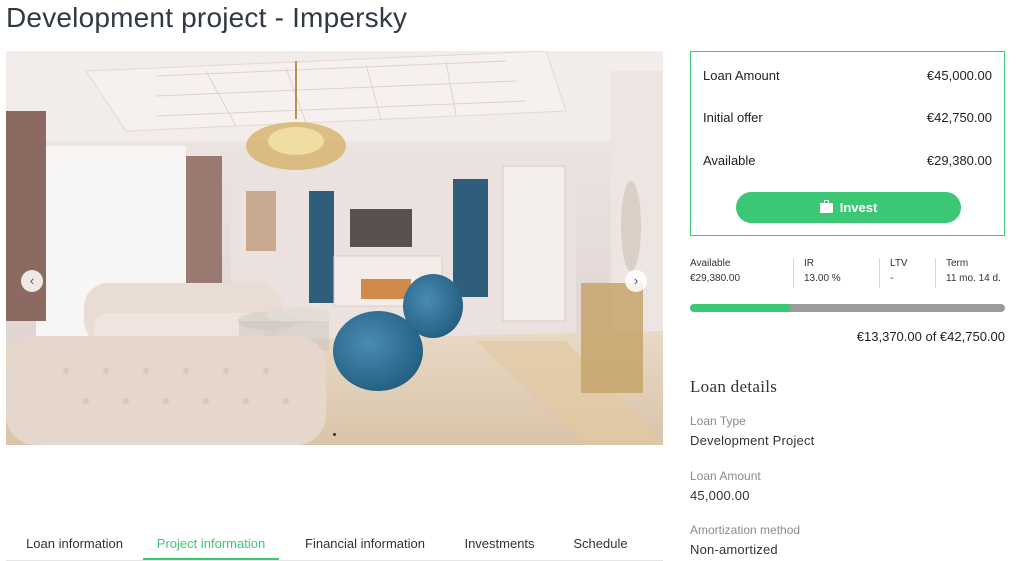 The height and width of the screenshot is (561, 1025). I want to click on gallery-next-button: ›, so click(636, 281).